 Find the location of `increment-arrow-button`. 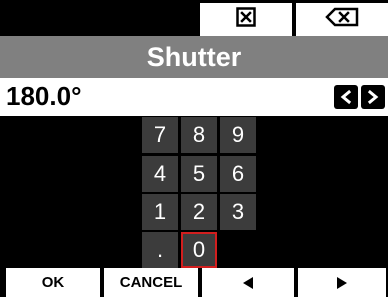

increment-arrow-button is located at coordinates (373, 97).